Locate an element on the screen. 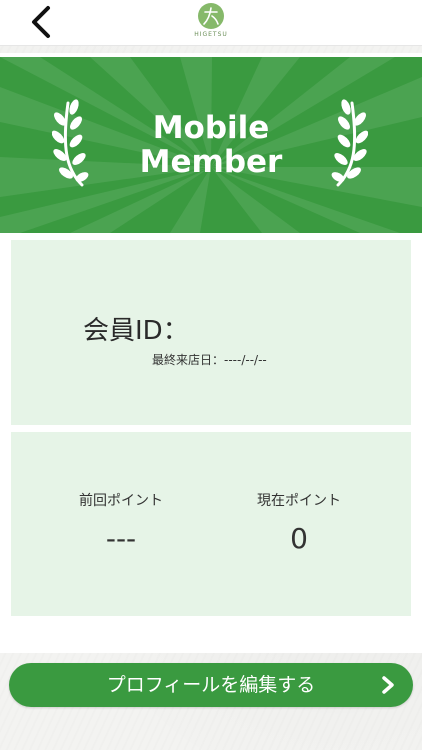 Image resolution: width=422 pixels, height=750 pixels. back-button is located at coordinates (43, 22).